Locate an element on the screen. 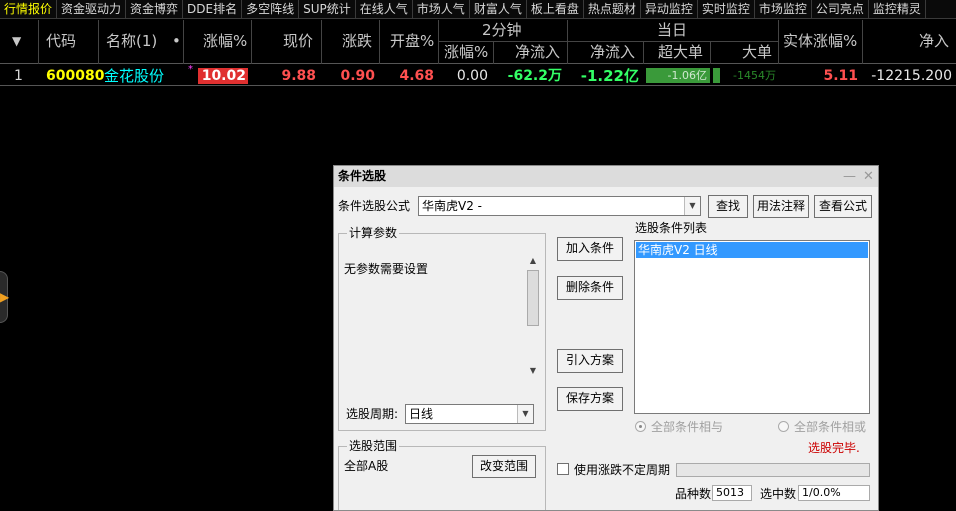 The image size is (956, 511). tab-market-monitor: 市场监控 is located at coordinates (783, 9).